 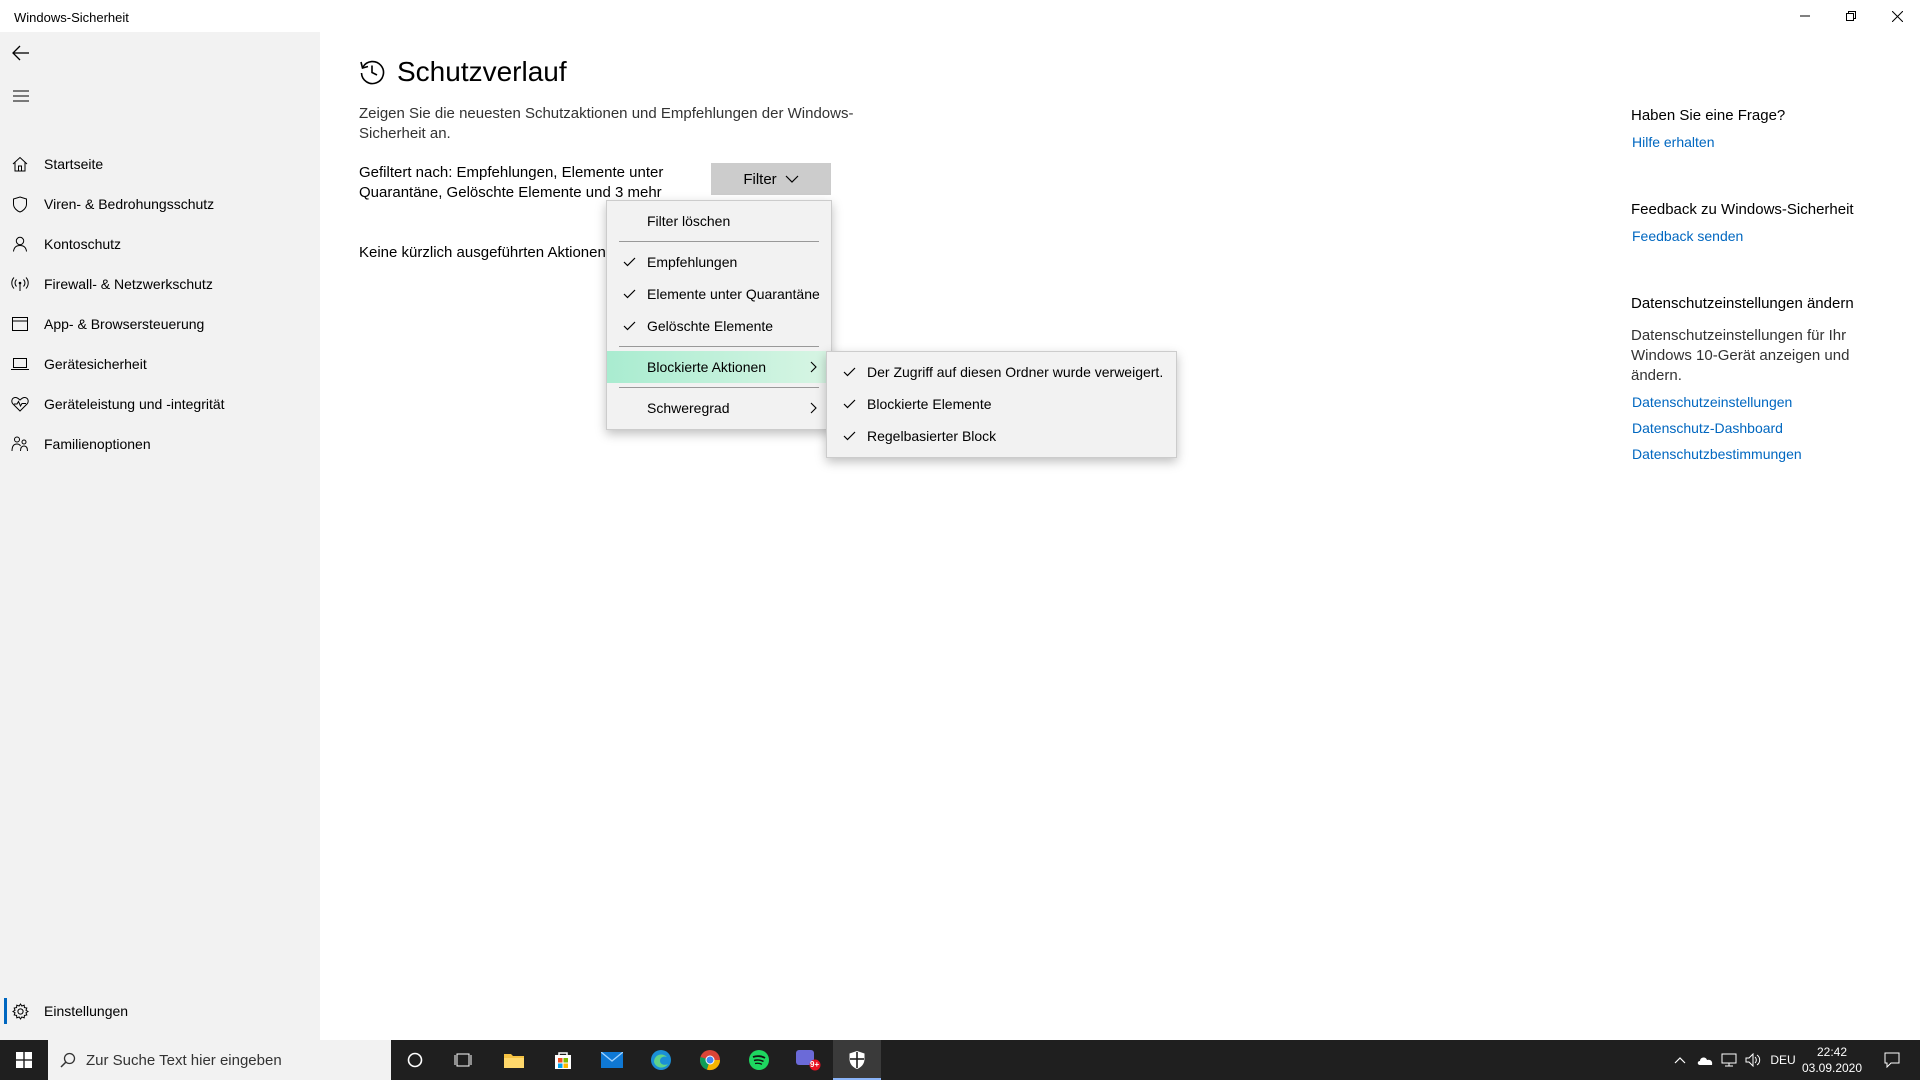 What do you see at coordinates (372, 74) in the screenshot?
I see `history-icon` at bounding box center [372, 74].